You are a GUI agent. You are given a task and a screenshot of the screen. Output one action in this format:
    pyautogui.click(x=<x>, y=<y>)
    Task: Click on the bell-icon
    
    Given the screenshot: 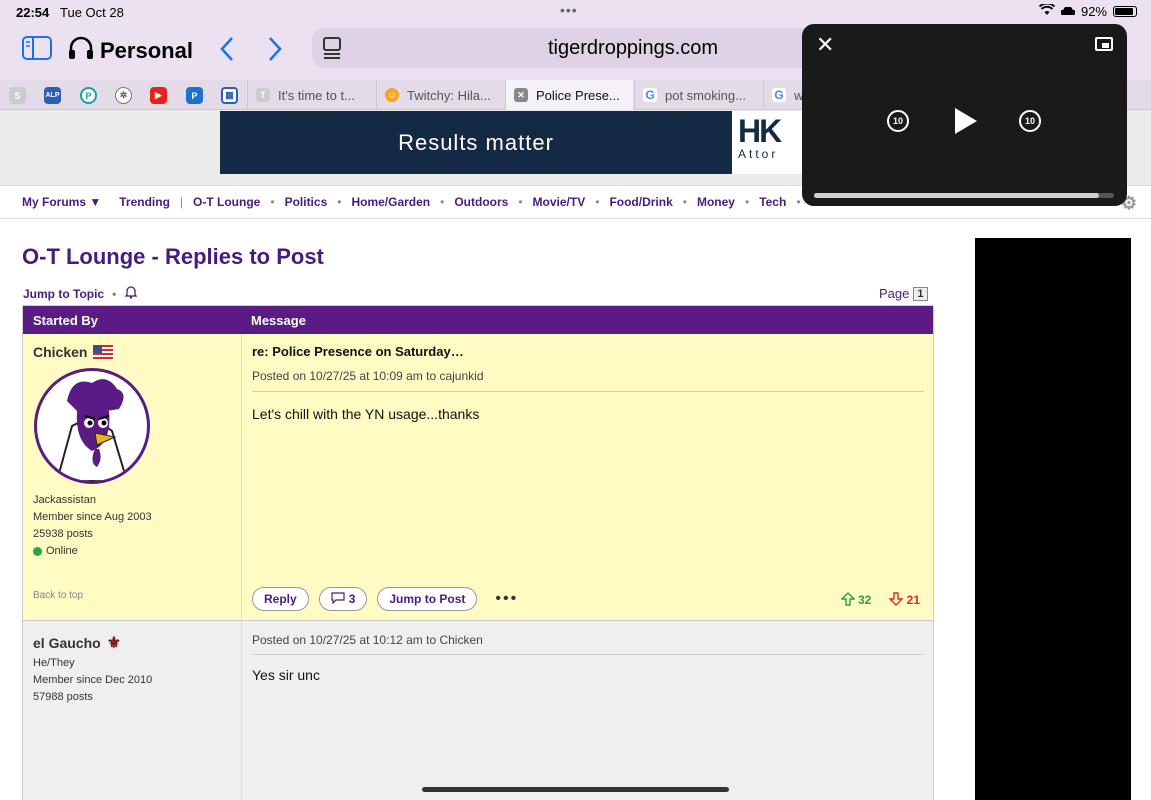 What is the action you would take?
    pyautogui.click(x=131, y=293)
    